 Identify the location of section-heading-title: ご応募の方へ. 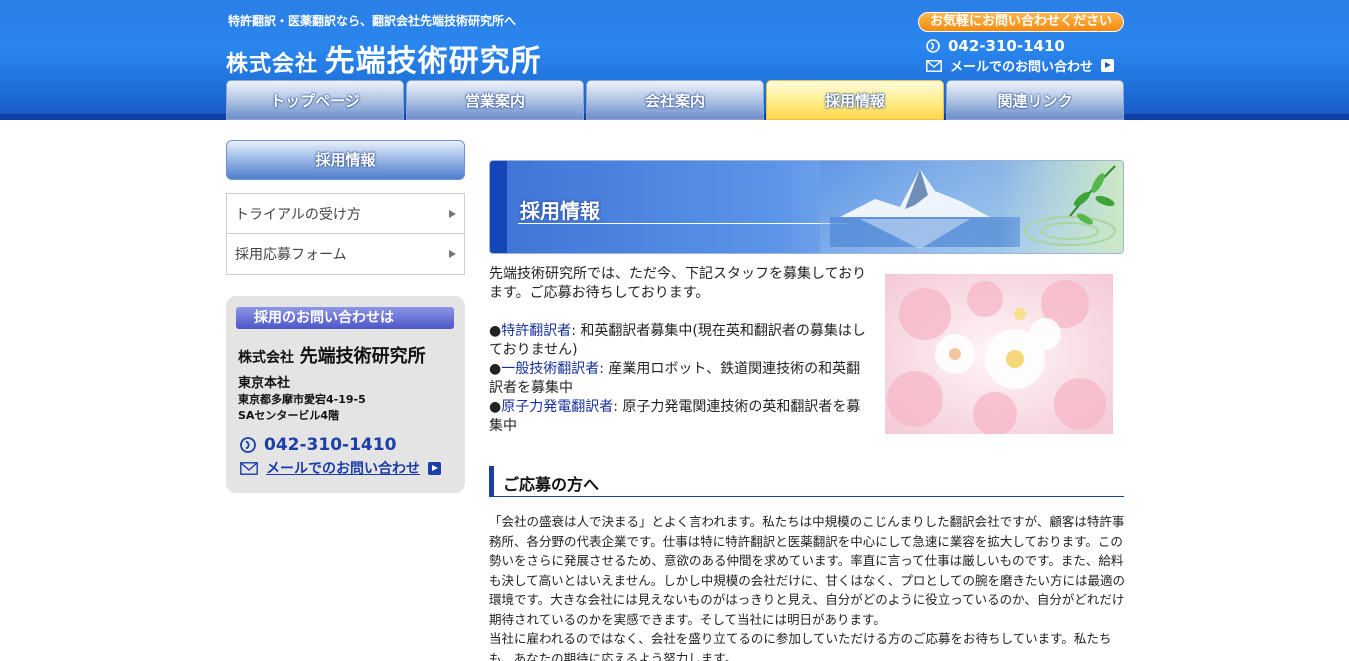
(551, 484).